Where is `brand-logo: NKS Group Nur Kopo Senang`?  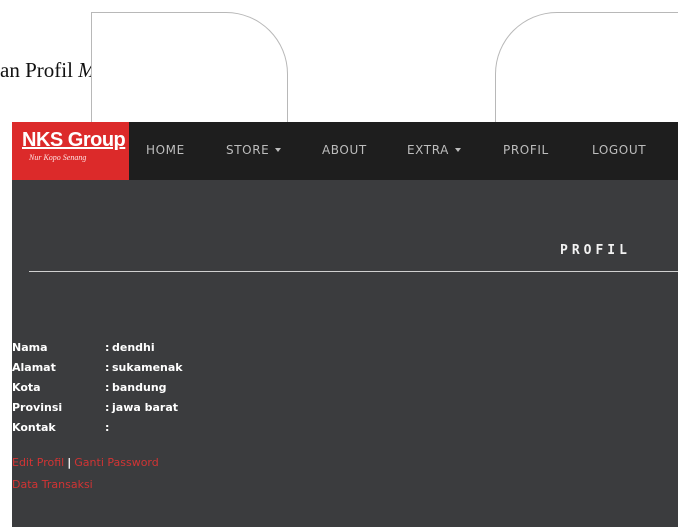 brand-logo: NKS Group Nur Kopo Senang is located at coordinates (70, 151).